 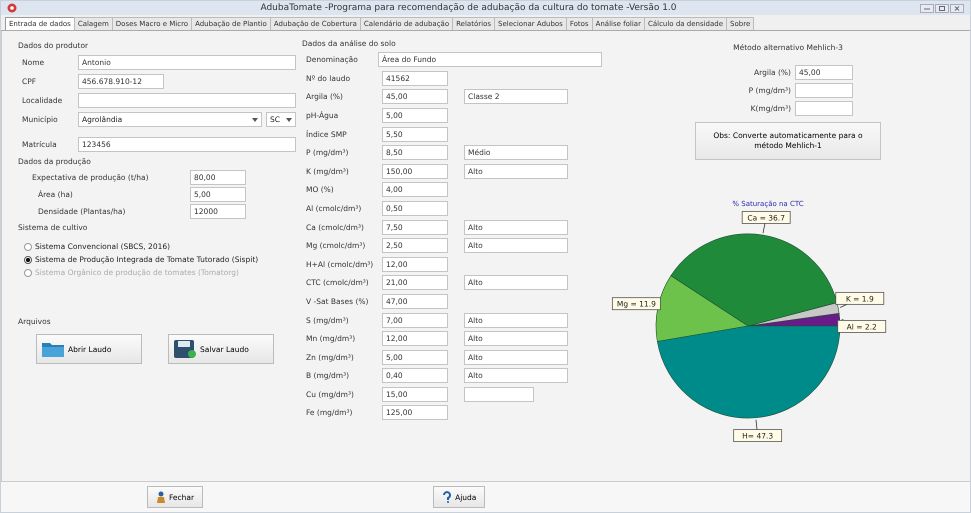 What do you see at coordinates (468, 8) in the screenshot?
I see `window-title: AdubaTomate -Programa para recomendação de adubação da cultura do tomate -Versão 1.0` at bounding box center [468, 8].